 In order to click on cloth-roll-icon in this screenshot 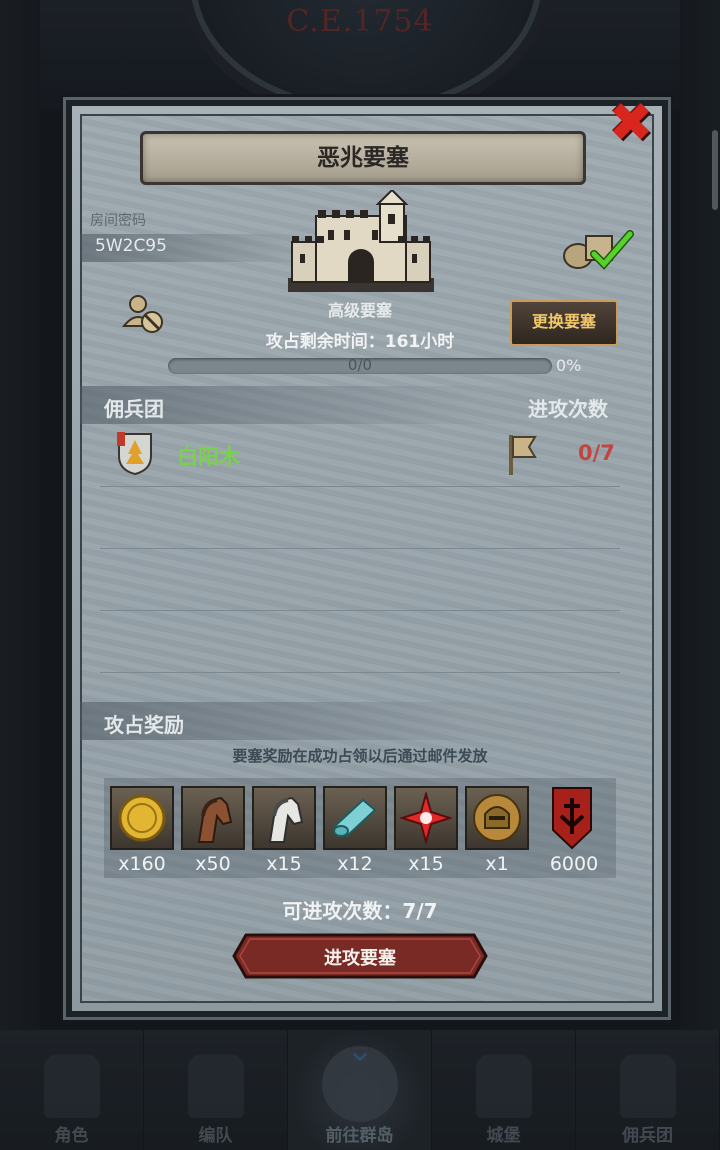, I will do `click(355, 818)`.